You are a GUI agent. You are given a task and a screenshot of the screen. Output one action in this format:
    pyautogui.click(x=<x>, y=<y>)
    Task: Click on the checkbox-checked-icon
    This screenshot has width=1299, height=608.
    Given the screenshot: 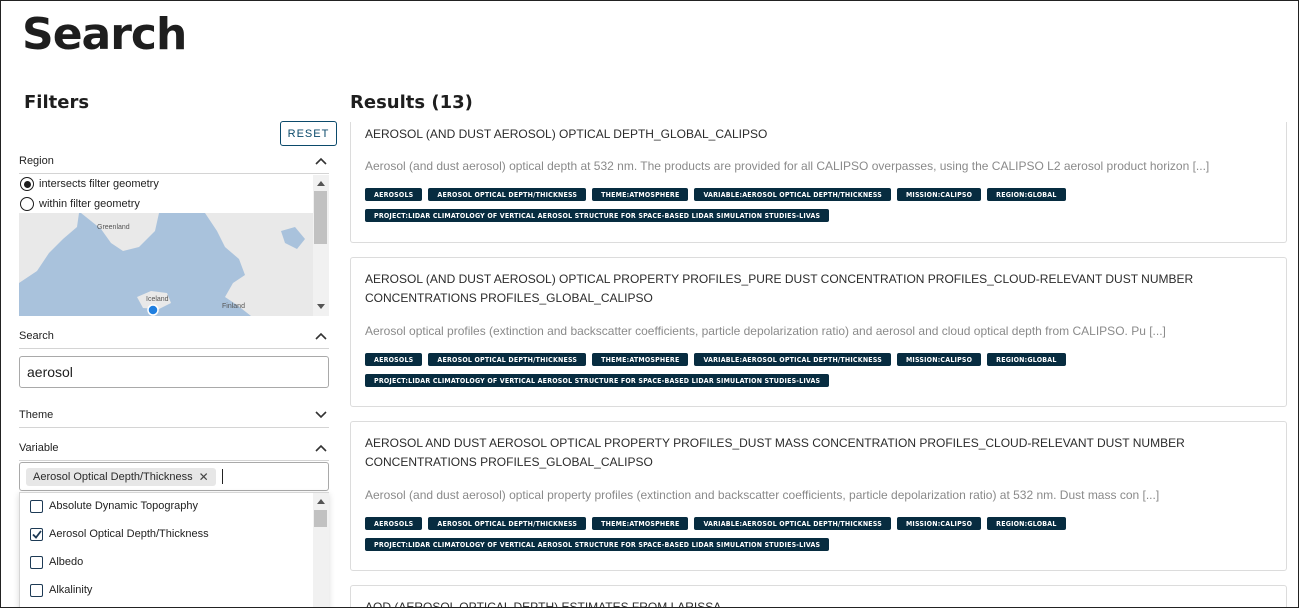 What is the action you would take?
    pyautogui.click(x=36, y=534)
    